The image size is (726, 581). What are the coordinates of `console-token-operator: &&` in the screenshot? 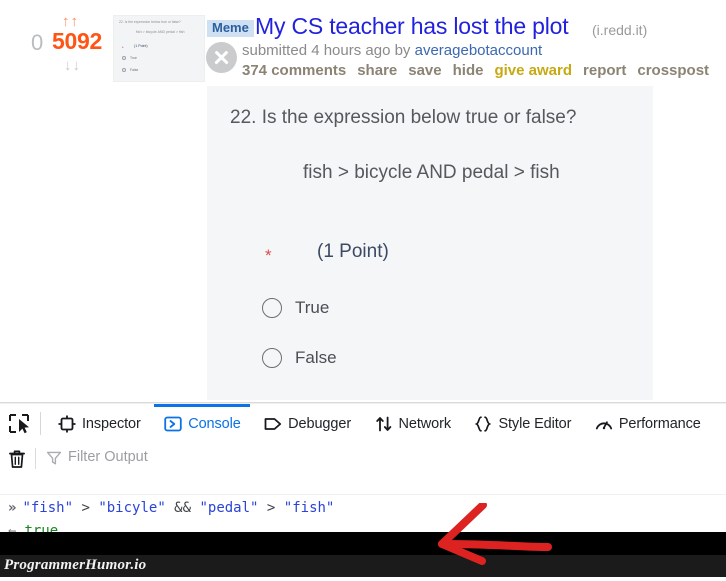 It's located at (182, 508).